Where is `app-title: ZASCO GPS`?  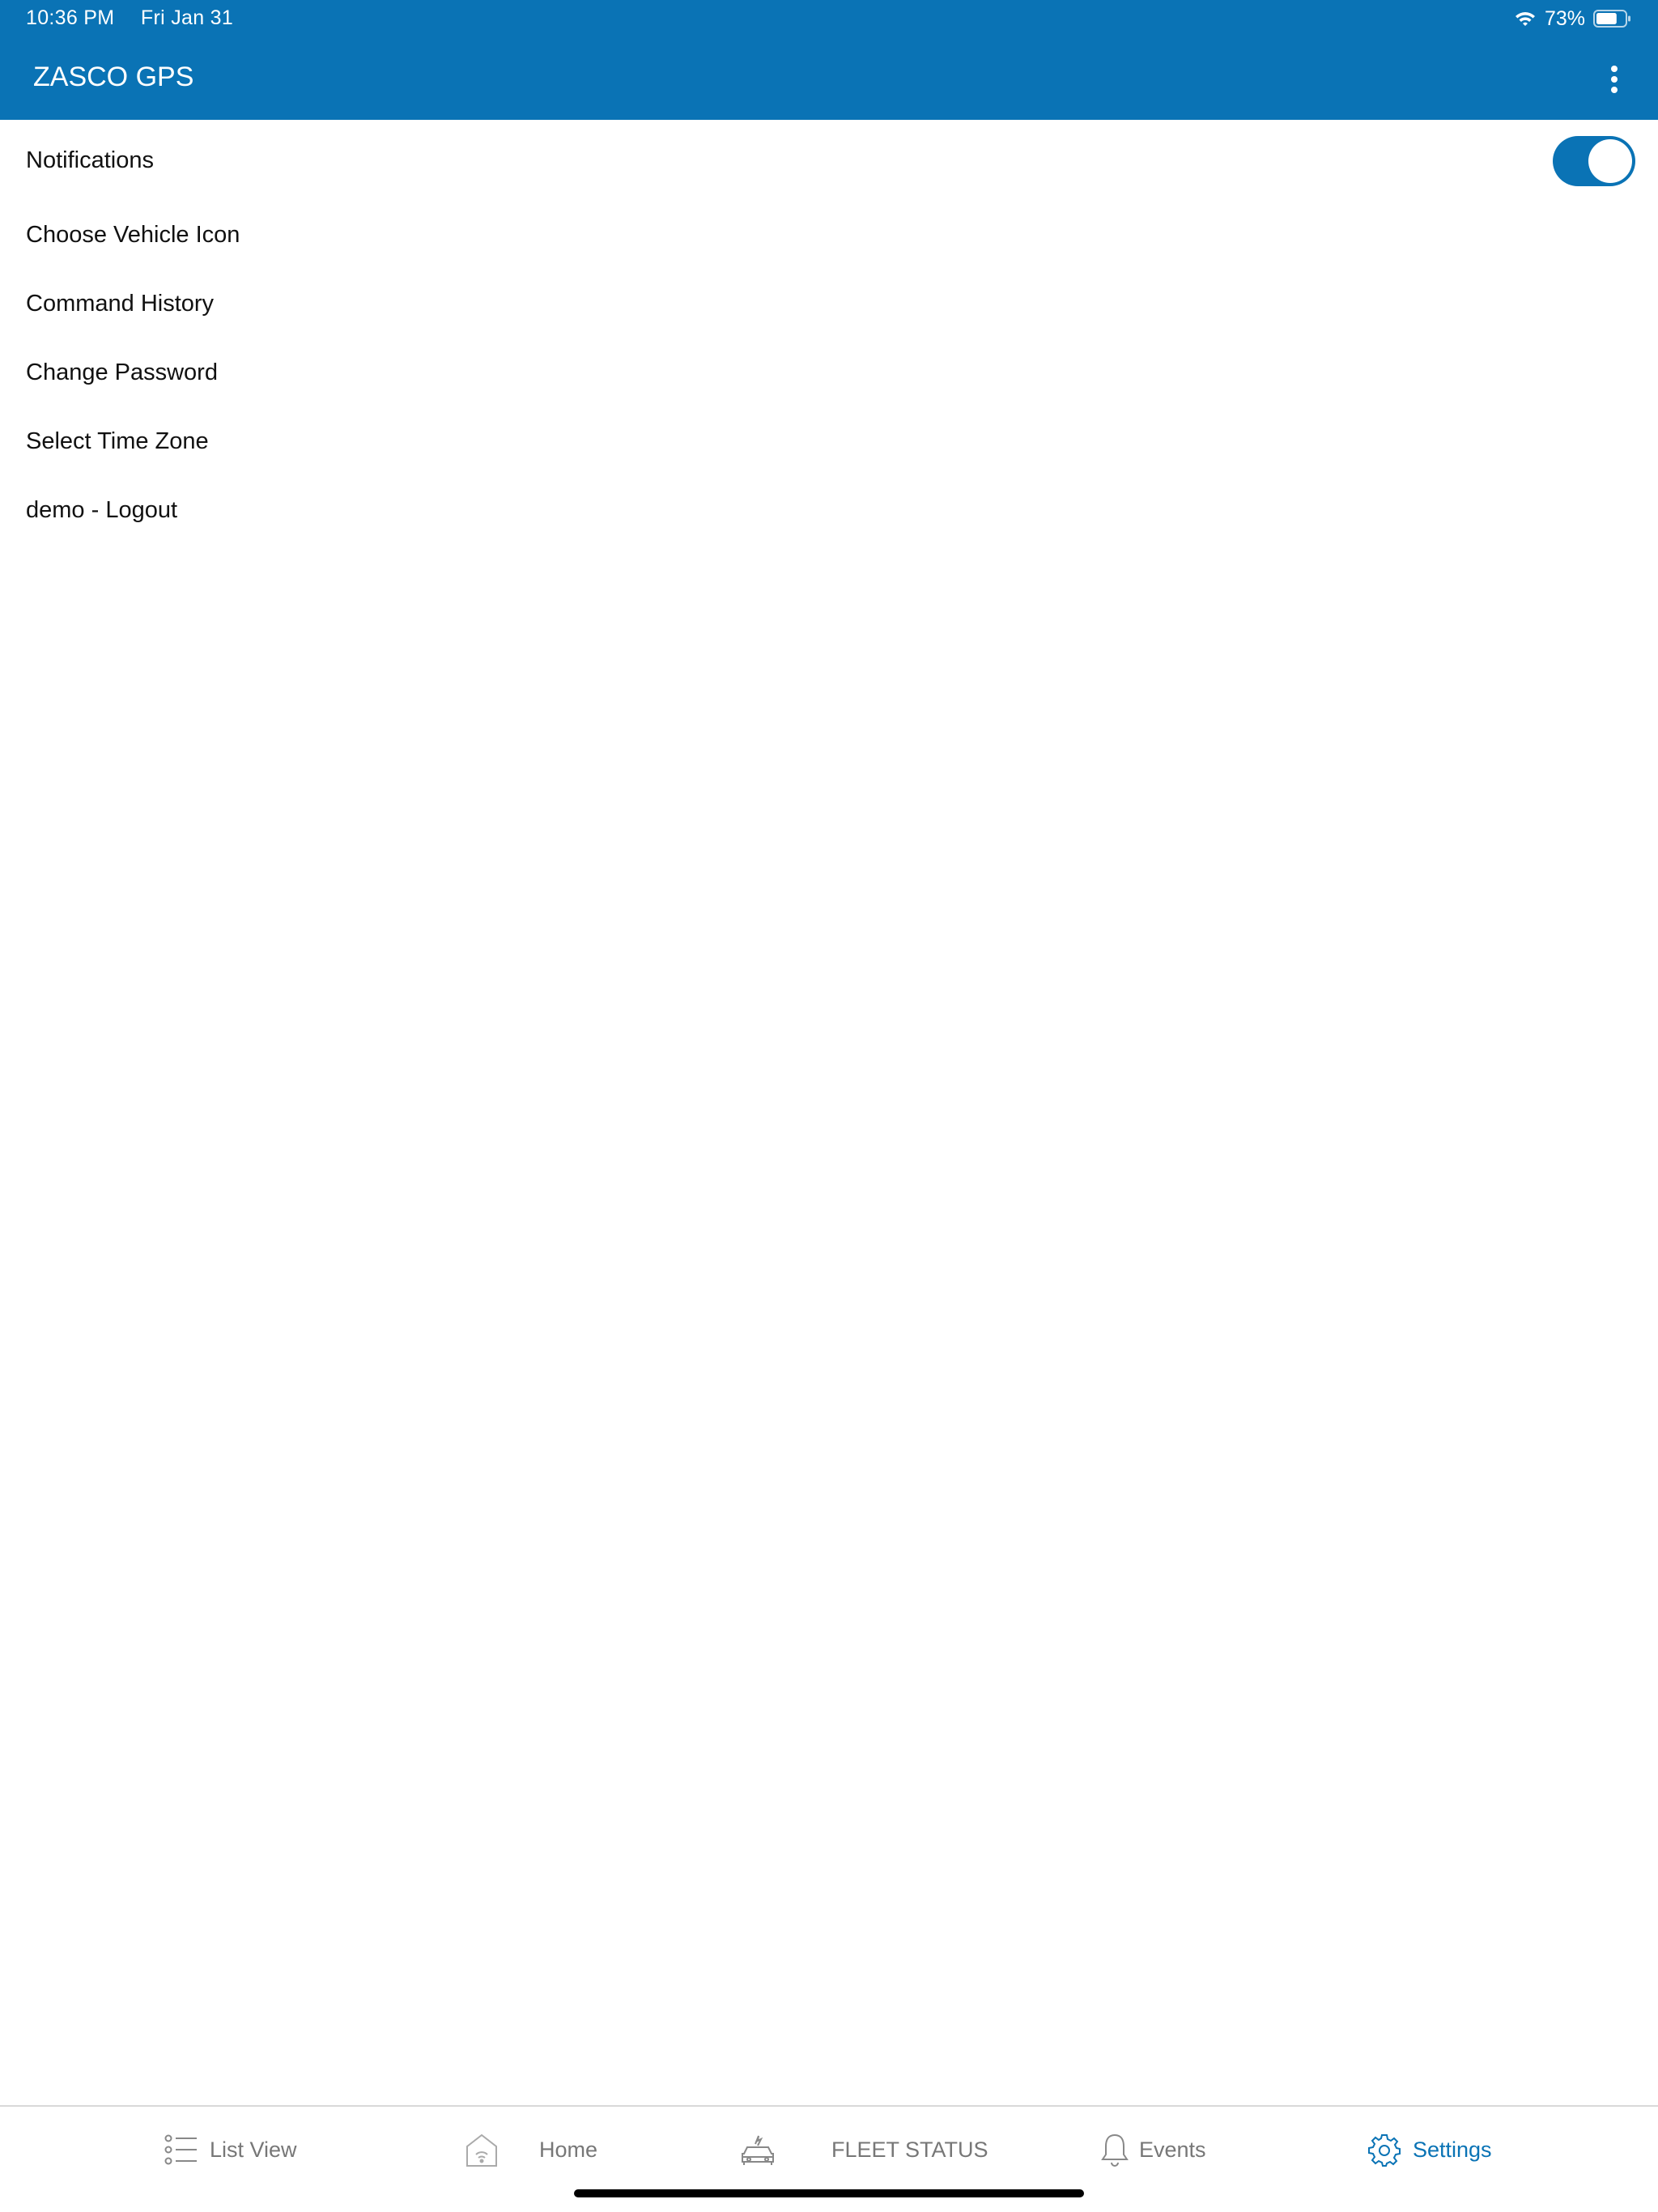
app-title: ZASCO GPS is located at coordinates (113, 77).